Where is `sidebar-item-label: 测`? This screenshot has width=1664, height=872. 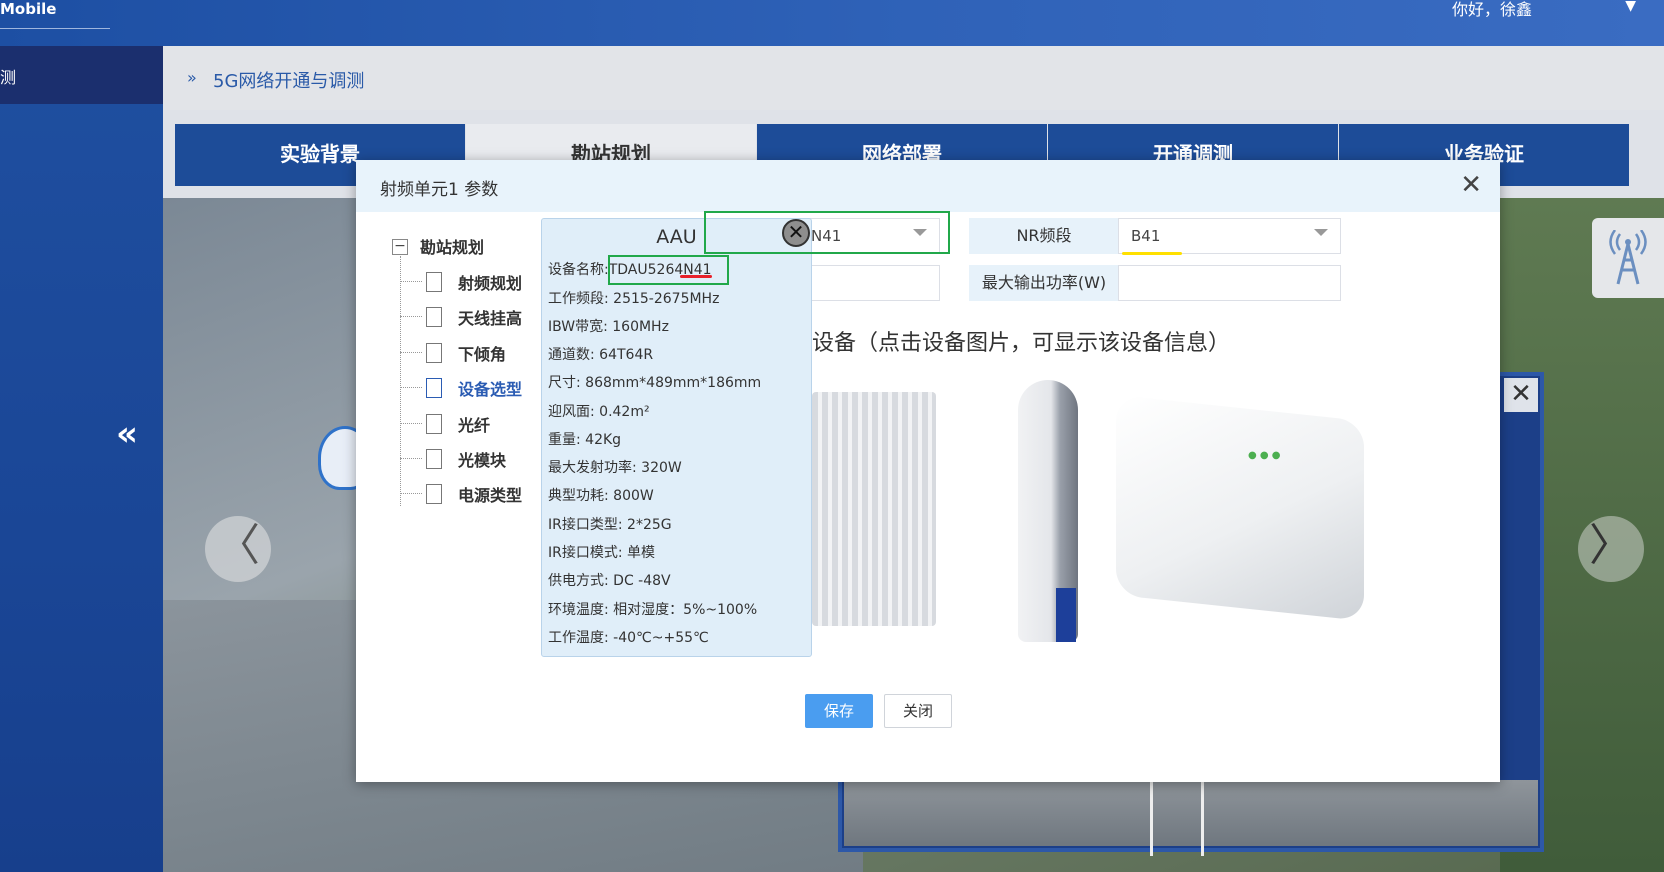
sidebar-item-label: 测 is located at coordinates (8, 77).